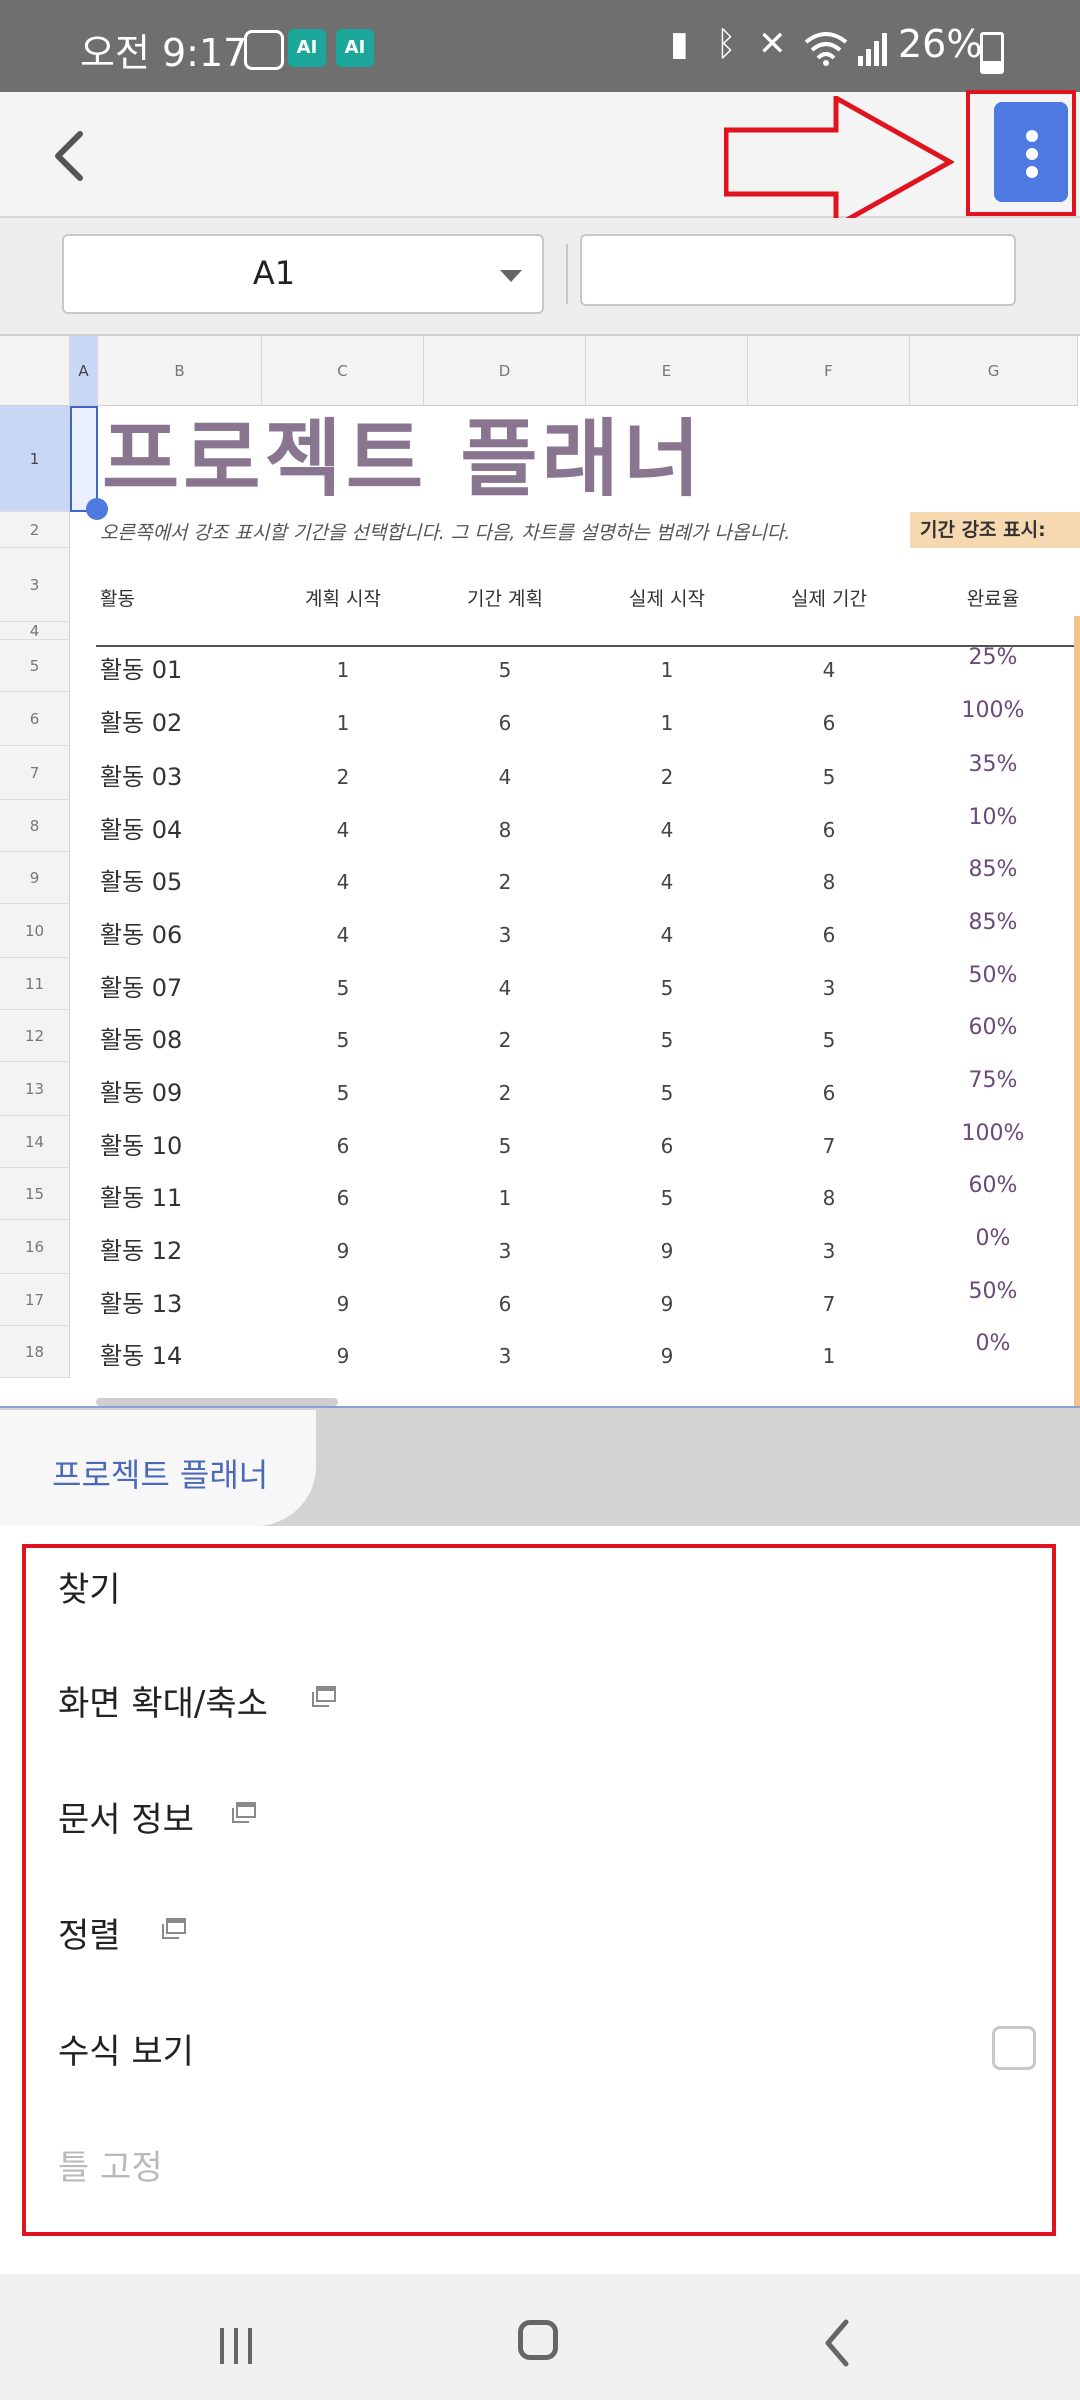 The image size is (1080, 2400). What do you see at coordinates (505, 371) in the screenshot?
I see `column-header-d: D` at bounding box center [505, 371].